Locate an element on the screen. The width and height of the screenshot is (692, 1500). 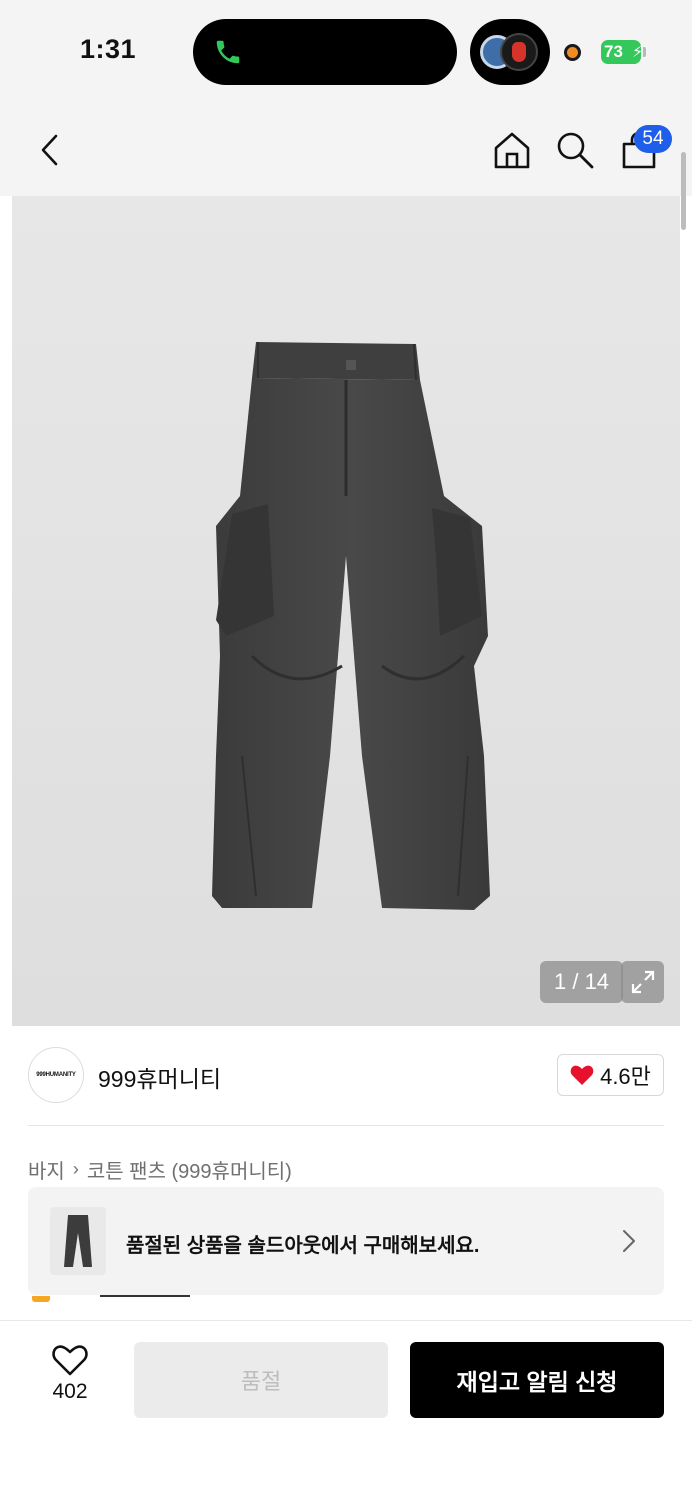
search-button is located at coordinates (575, 150).